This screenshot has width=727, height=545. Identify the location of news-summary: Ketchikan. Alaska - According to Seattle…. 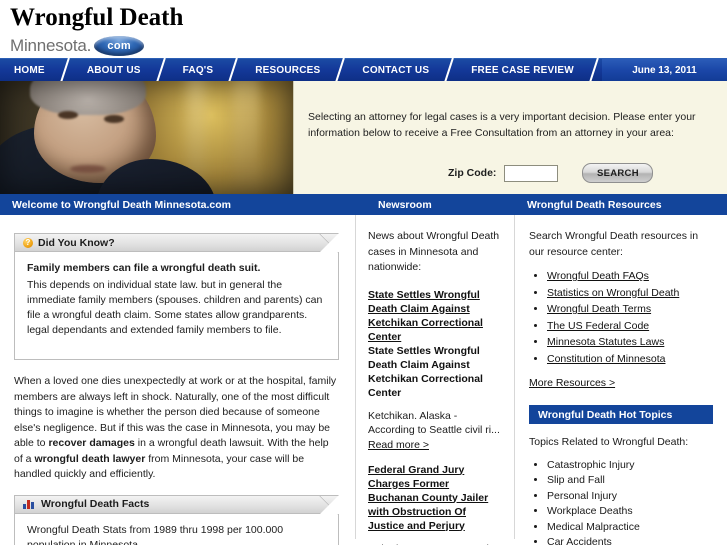
(434, 423).